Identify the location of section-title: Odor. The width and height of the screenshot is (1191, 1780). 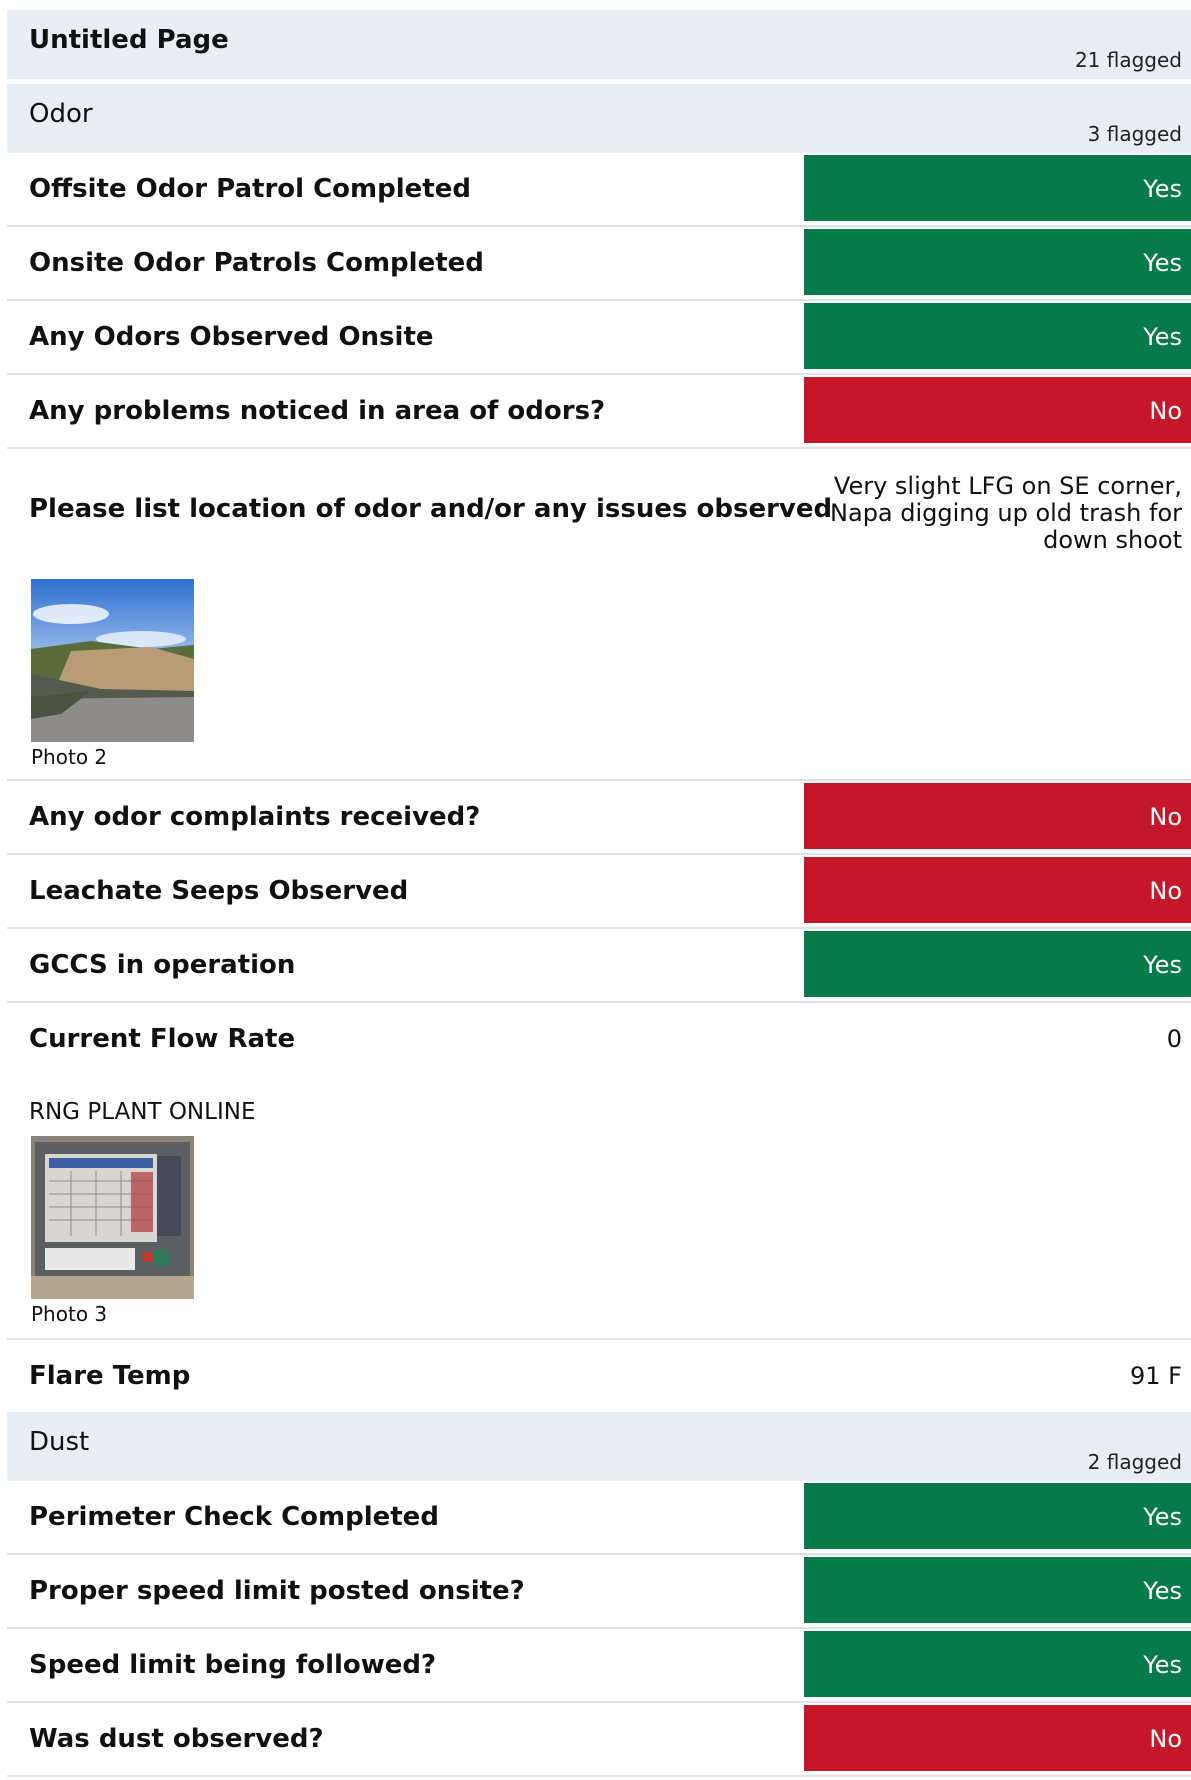
(61, 114).